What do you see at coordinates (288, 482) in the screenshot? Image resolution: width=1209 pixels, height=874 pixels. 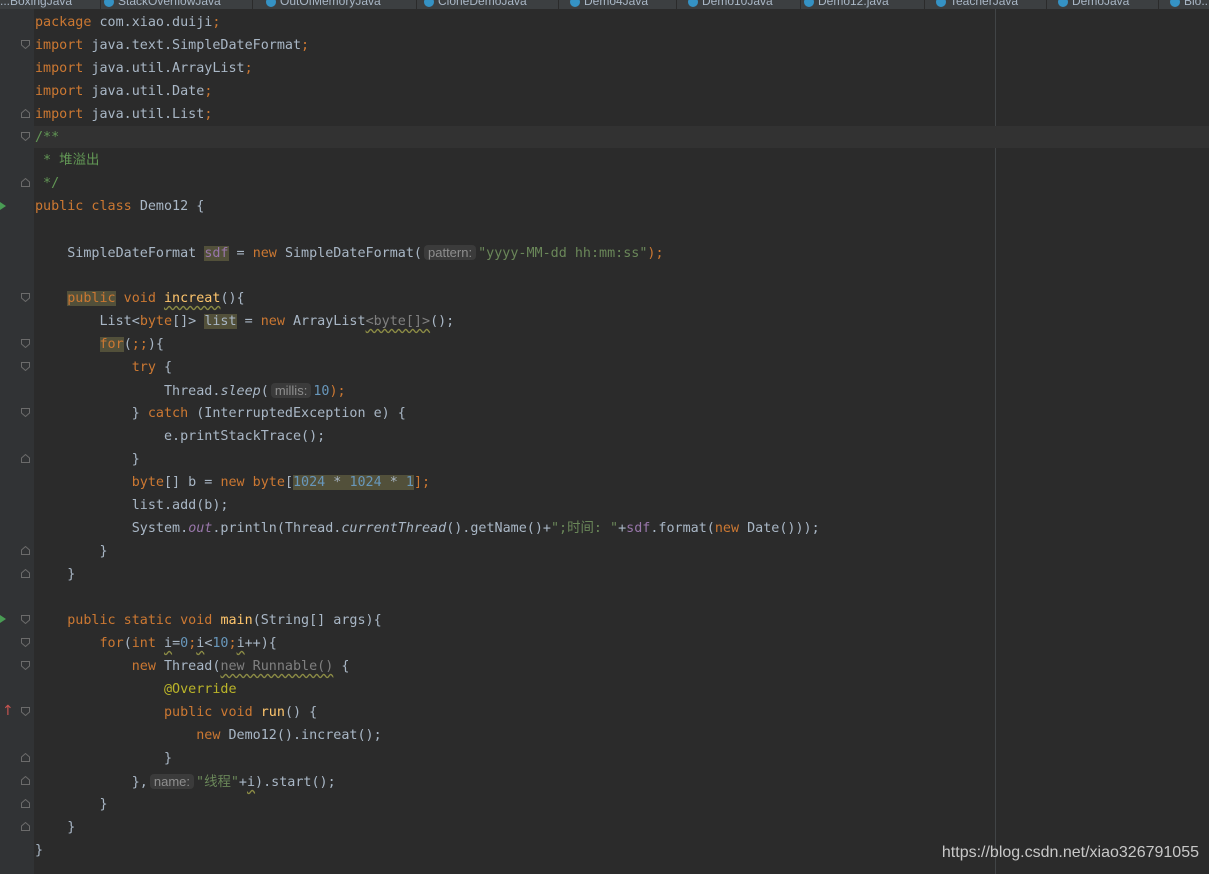 I see `punctuation: [` at bounding box center [288, 482].